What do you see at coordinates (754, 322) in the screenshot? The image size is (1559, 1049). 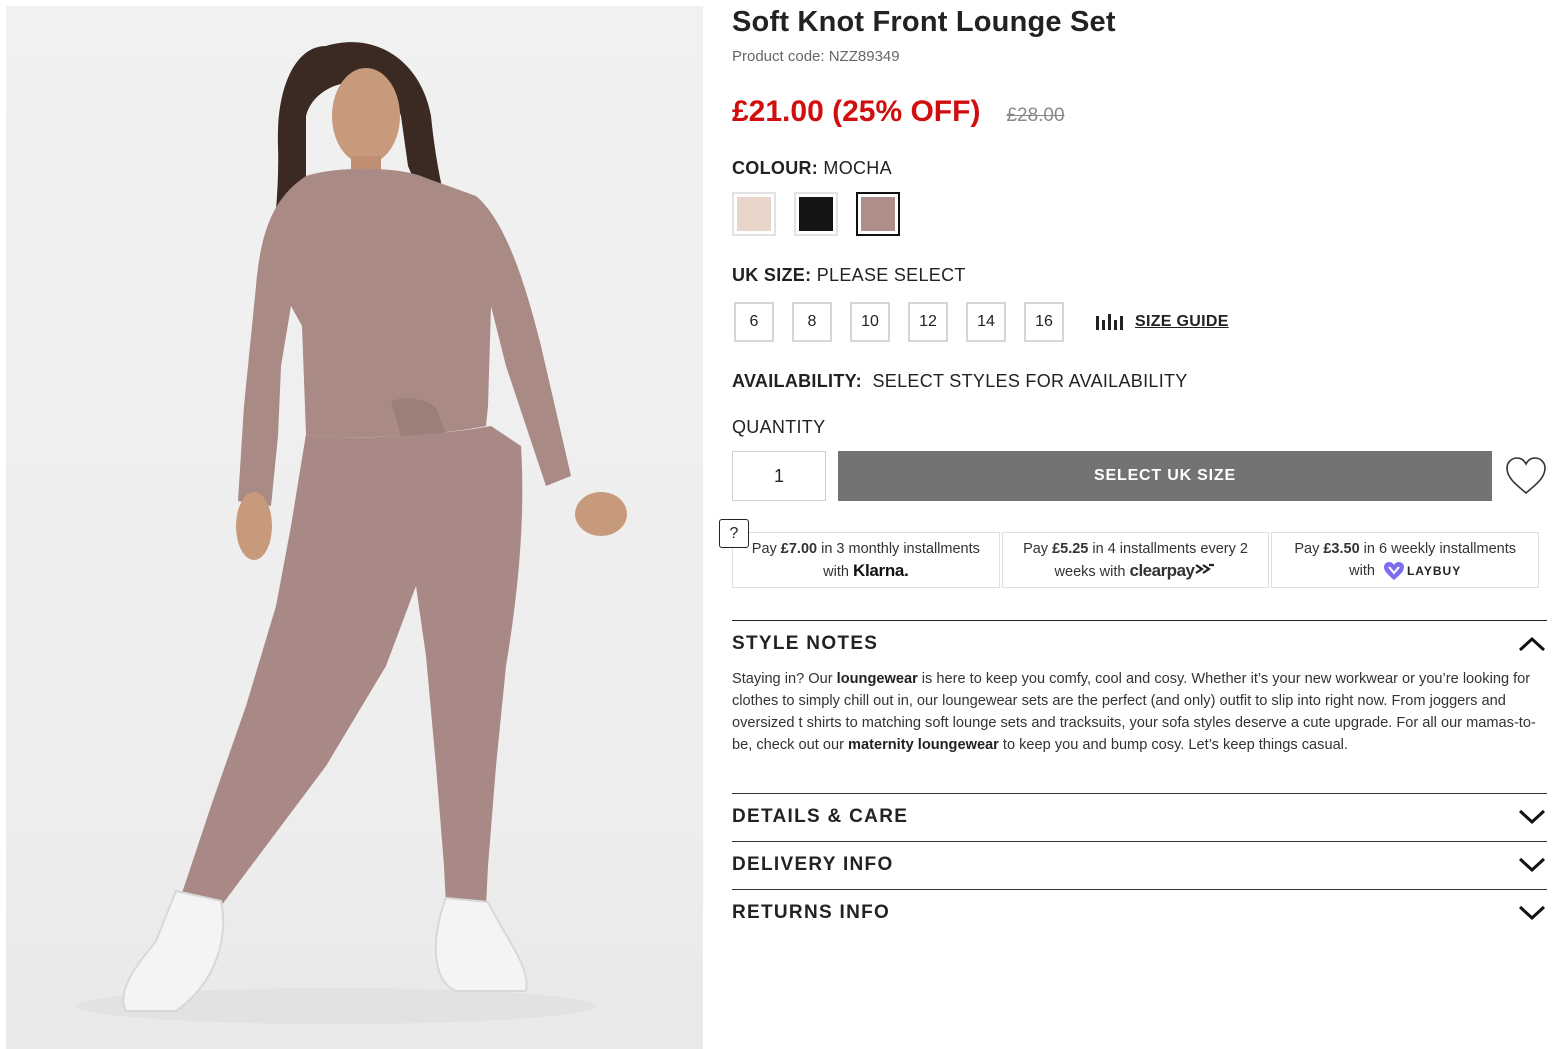 I see `size-option-6: 6` at bounding box center [754, 322].